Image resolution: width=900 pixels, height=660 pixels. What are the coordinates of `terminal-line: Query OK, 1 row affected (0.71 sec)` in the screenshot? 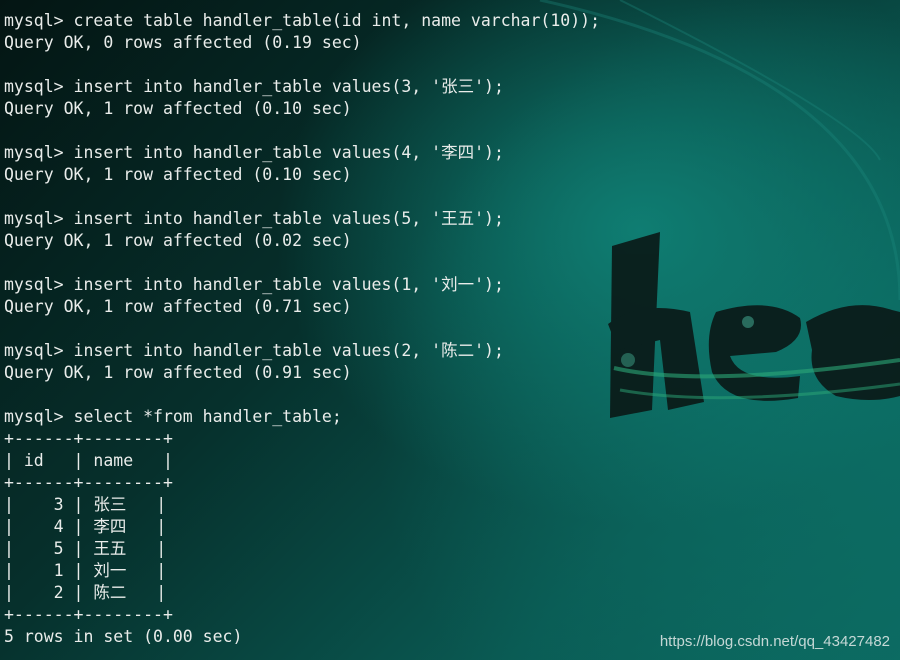 It's located at (178, 306).